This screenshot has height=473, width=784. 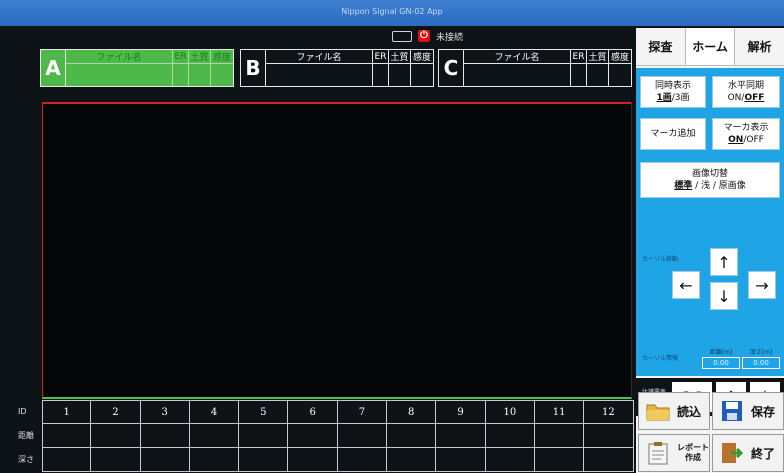 I want to click on add-marker-button: マーカ追加, so click(x=673, y=134).